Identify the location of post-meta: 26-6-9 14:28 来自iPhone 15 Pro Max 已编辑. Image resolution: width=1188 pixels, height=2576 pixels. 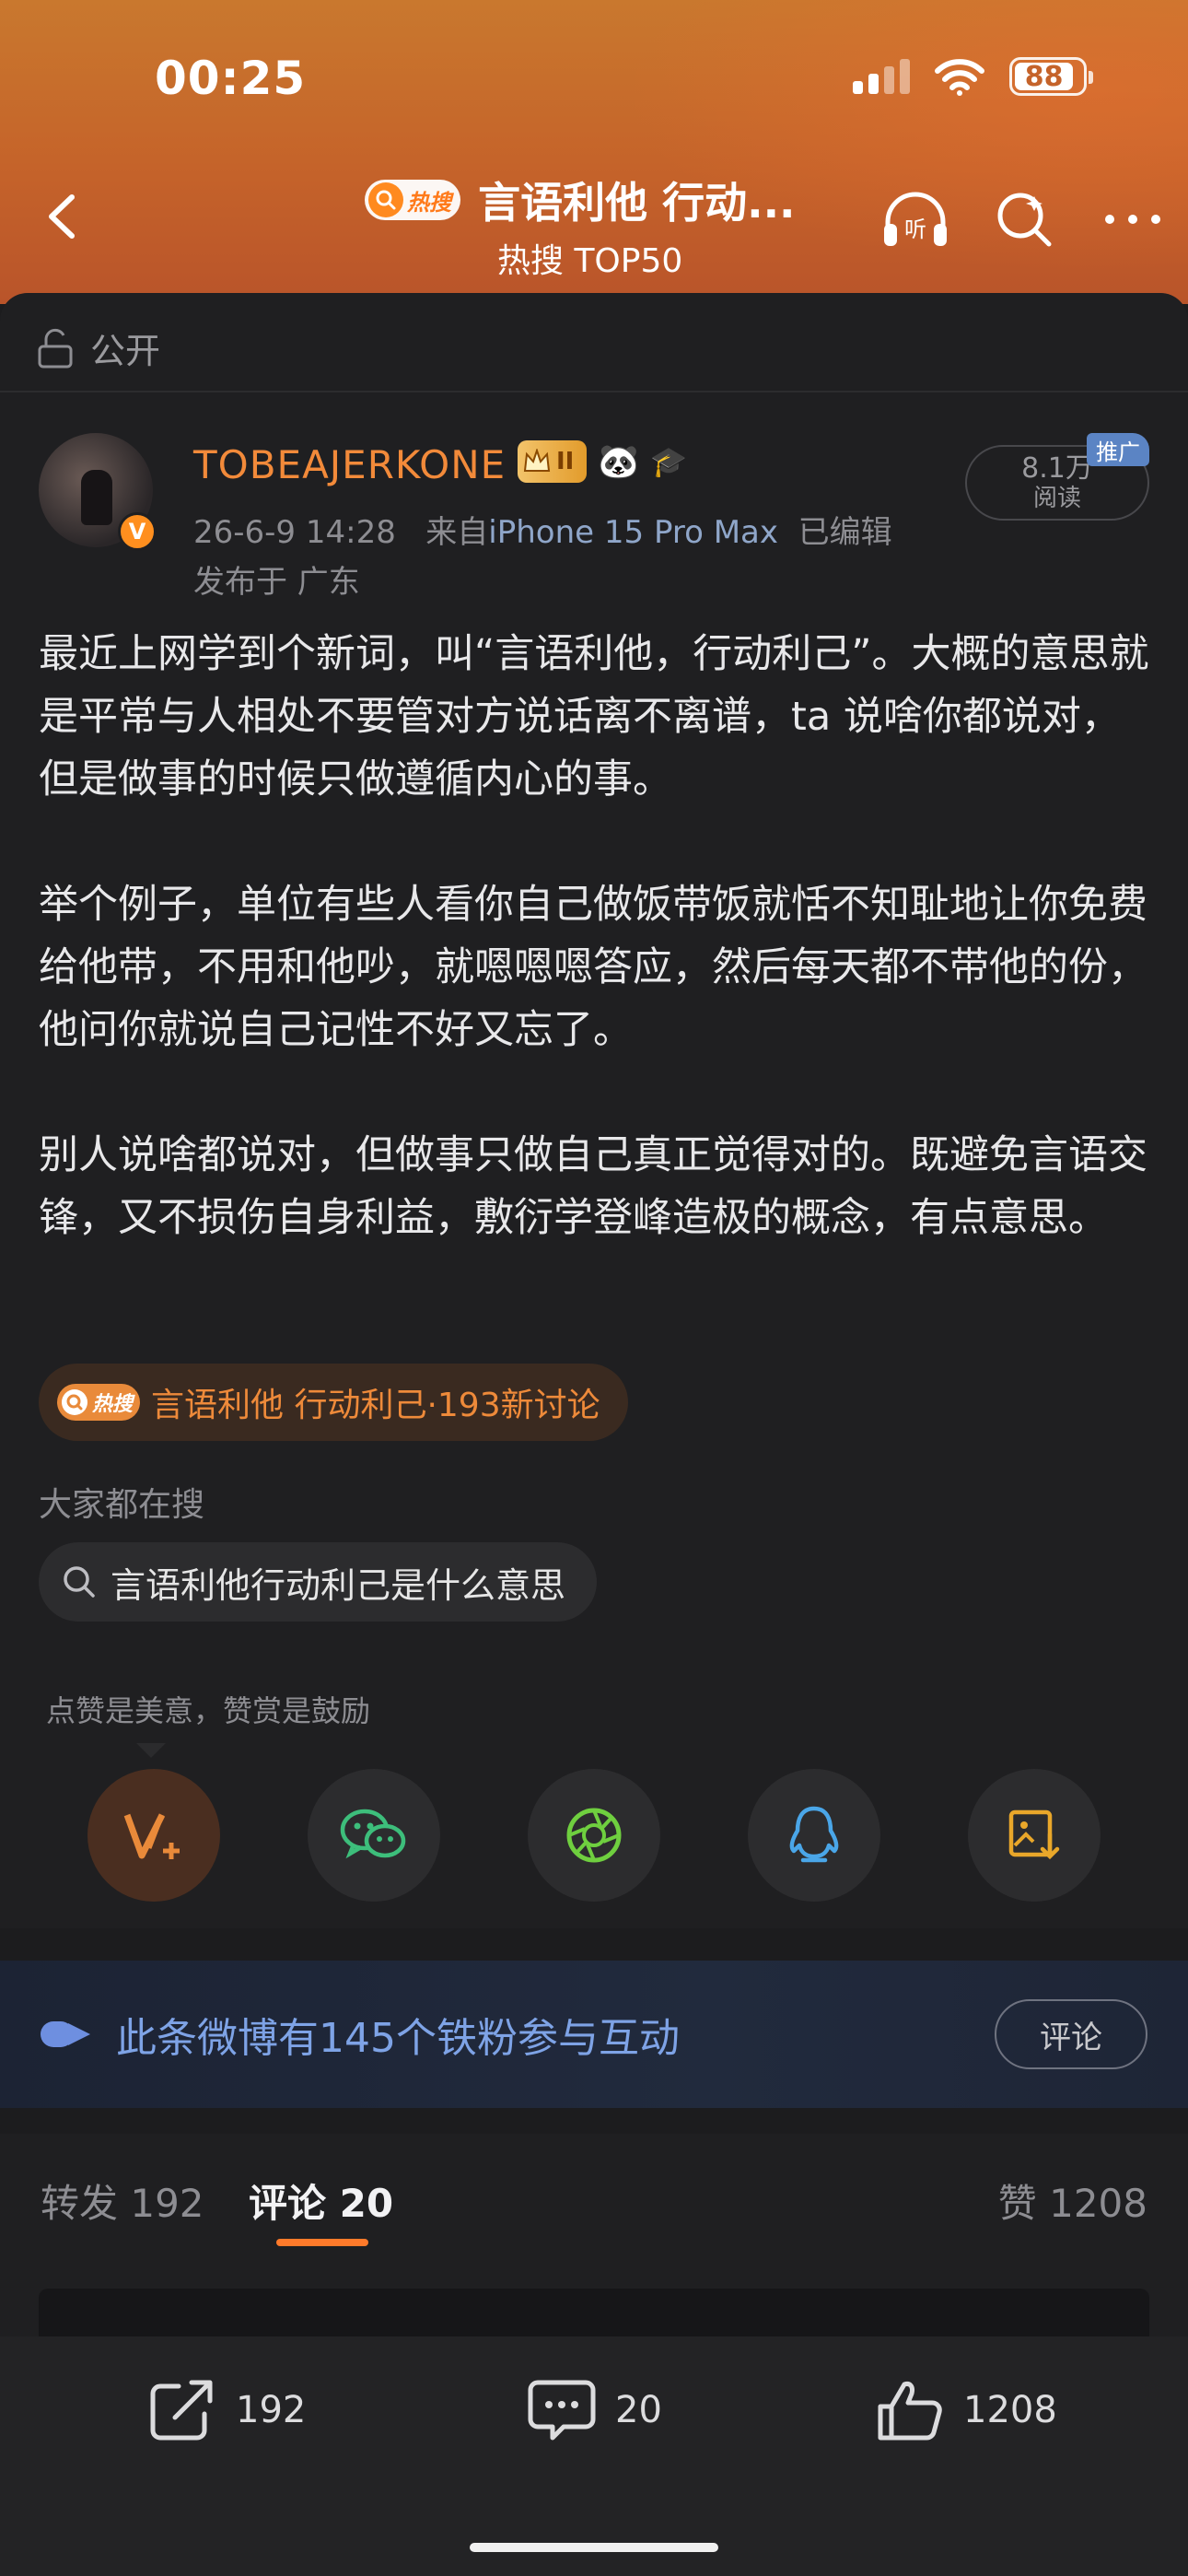
(542, 529).